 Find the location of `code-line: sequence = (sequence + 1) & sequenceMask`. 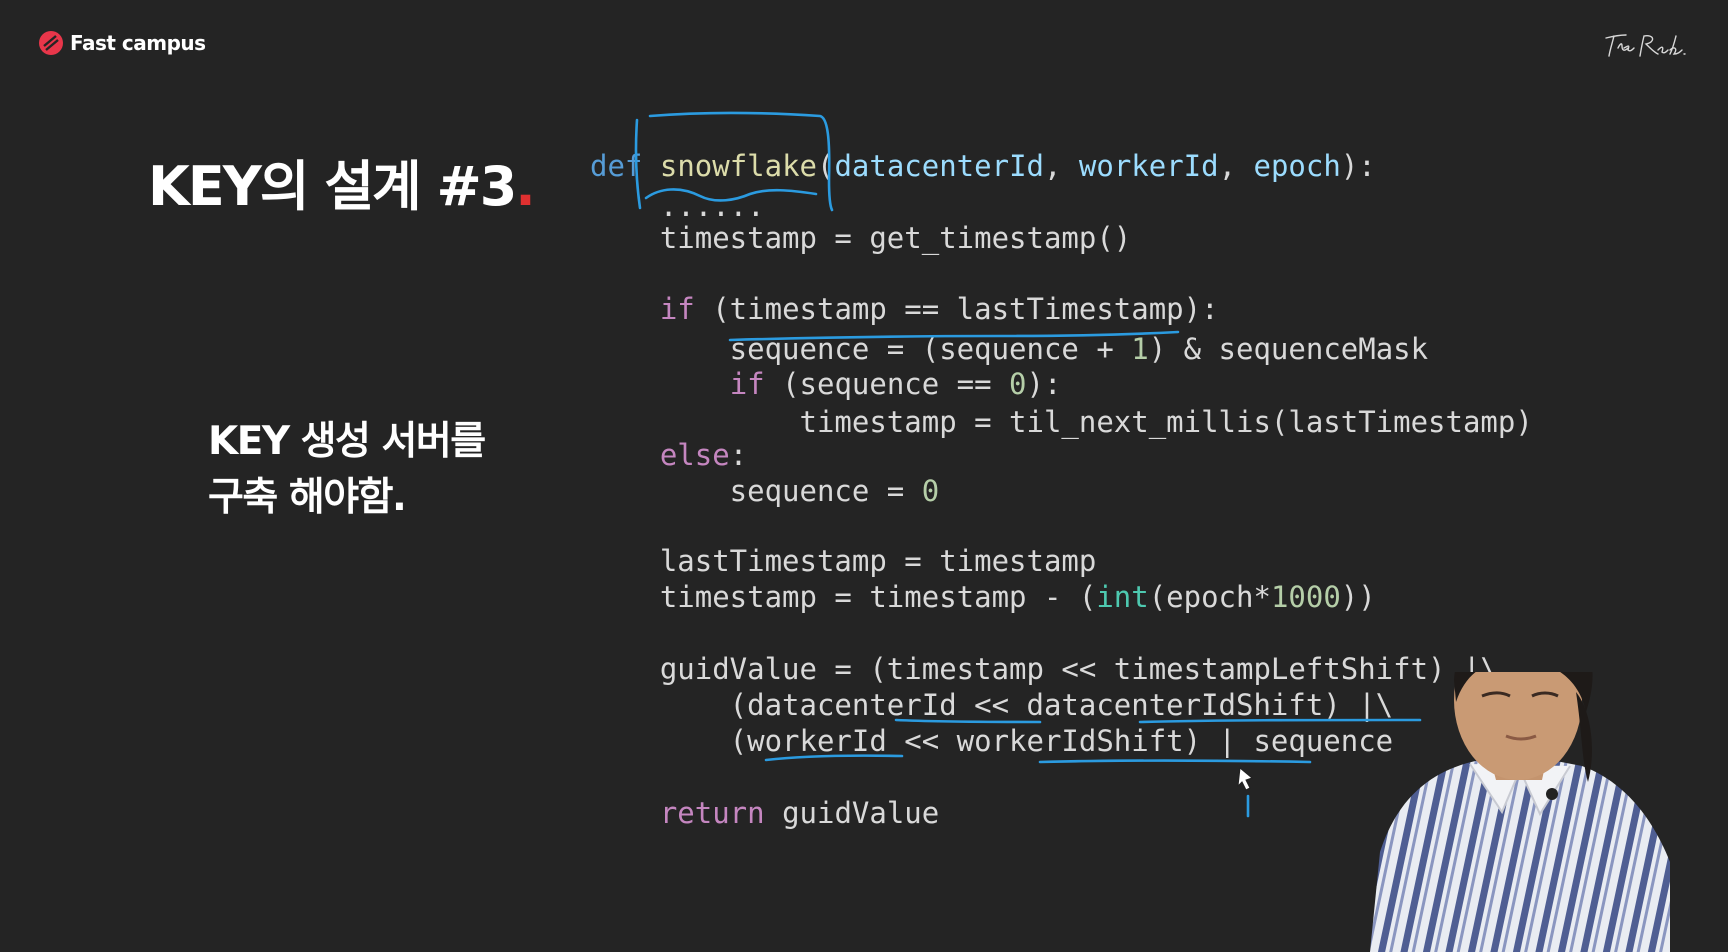

code-line: sequence = (sequence + 1) & sequenceMask is located at coordinates (1009, 349).